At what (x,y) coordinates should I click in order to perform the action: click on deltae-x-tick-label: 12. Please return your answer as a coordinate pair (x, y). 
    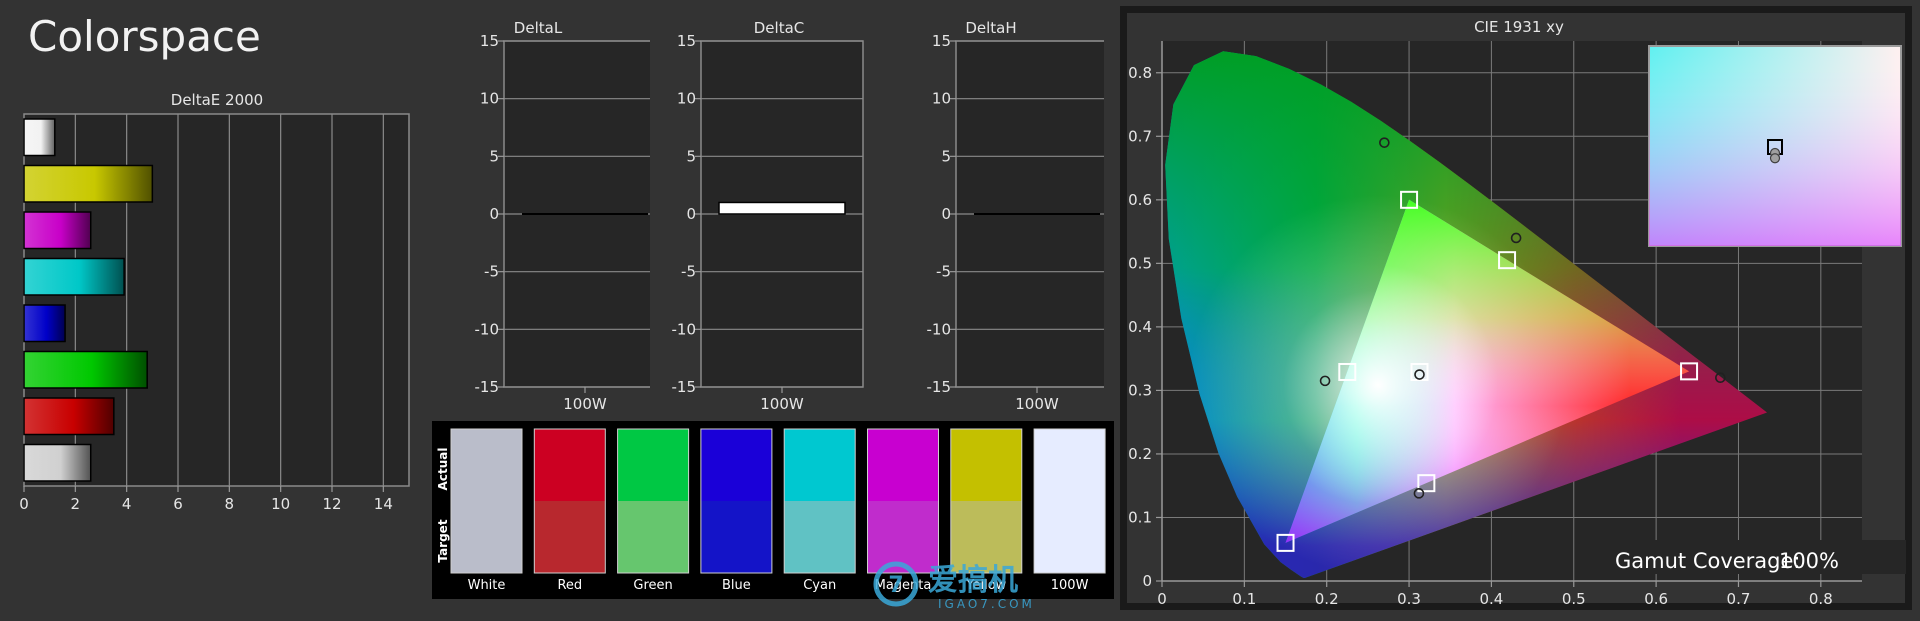
    Looking at the image, I should click on (331, 504).